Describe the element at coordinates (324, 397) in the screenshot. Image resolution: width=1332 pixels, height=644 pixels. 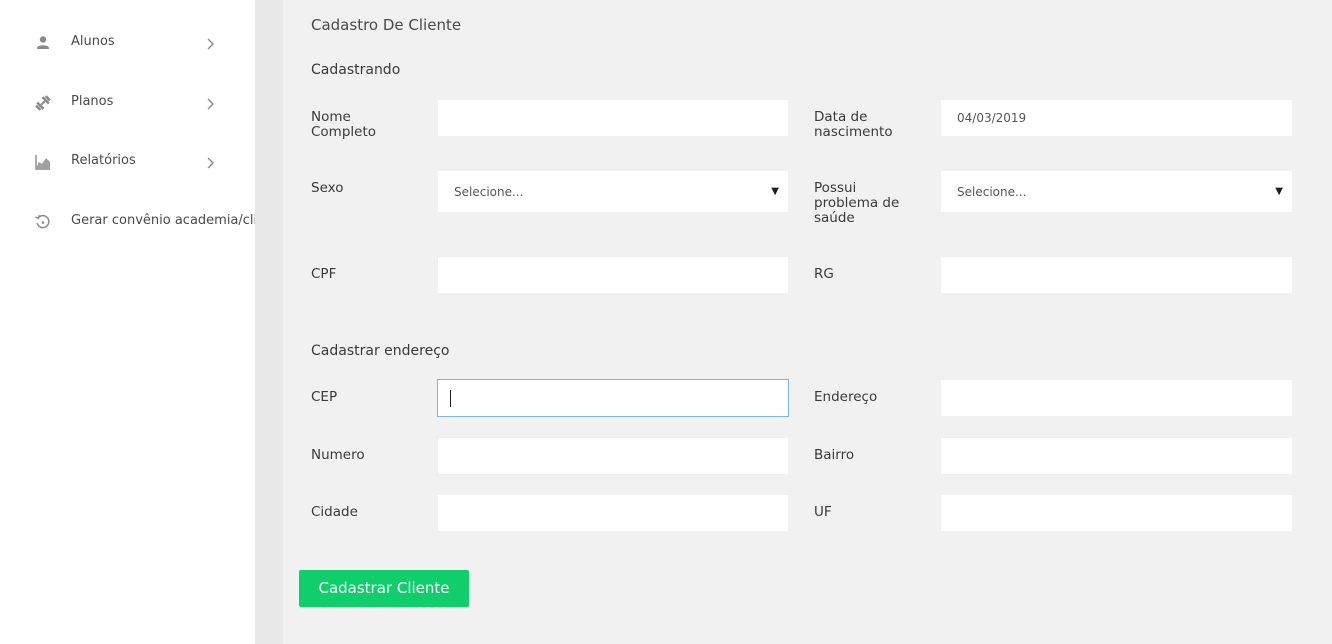
I see `cep-label: CEP` at that location.